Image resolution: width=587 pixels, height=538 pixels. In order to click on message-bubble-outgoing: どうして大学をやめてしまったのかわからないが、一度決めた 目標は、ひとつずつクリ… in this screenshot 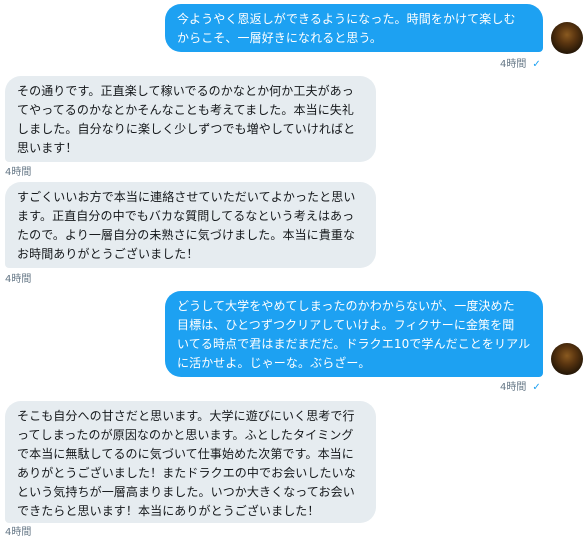, I will do `click(354, 334)`.